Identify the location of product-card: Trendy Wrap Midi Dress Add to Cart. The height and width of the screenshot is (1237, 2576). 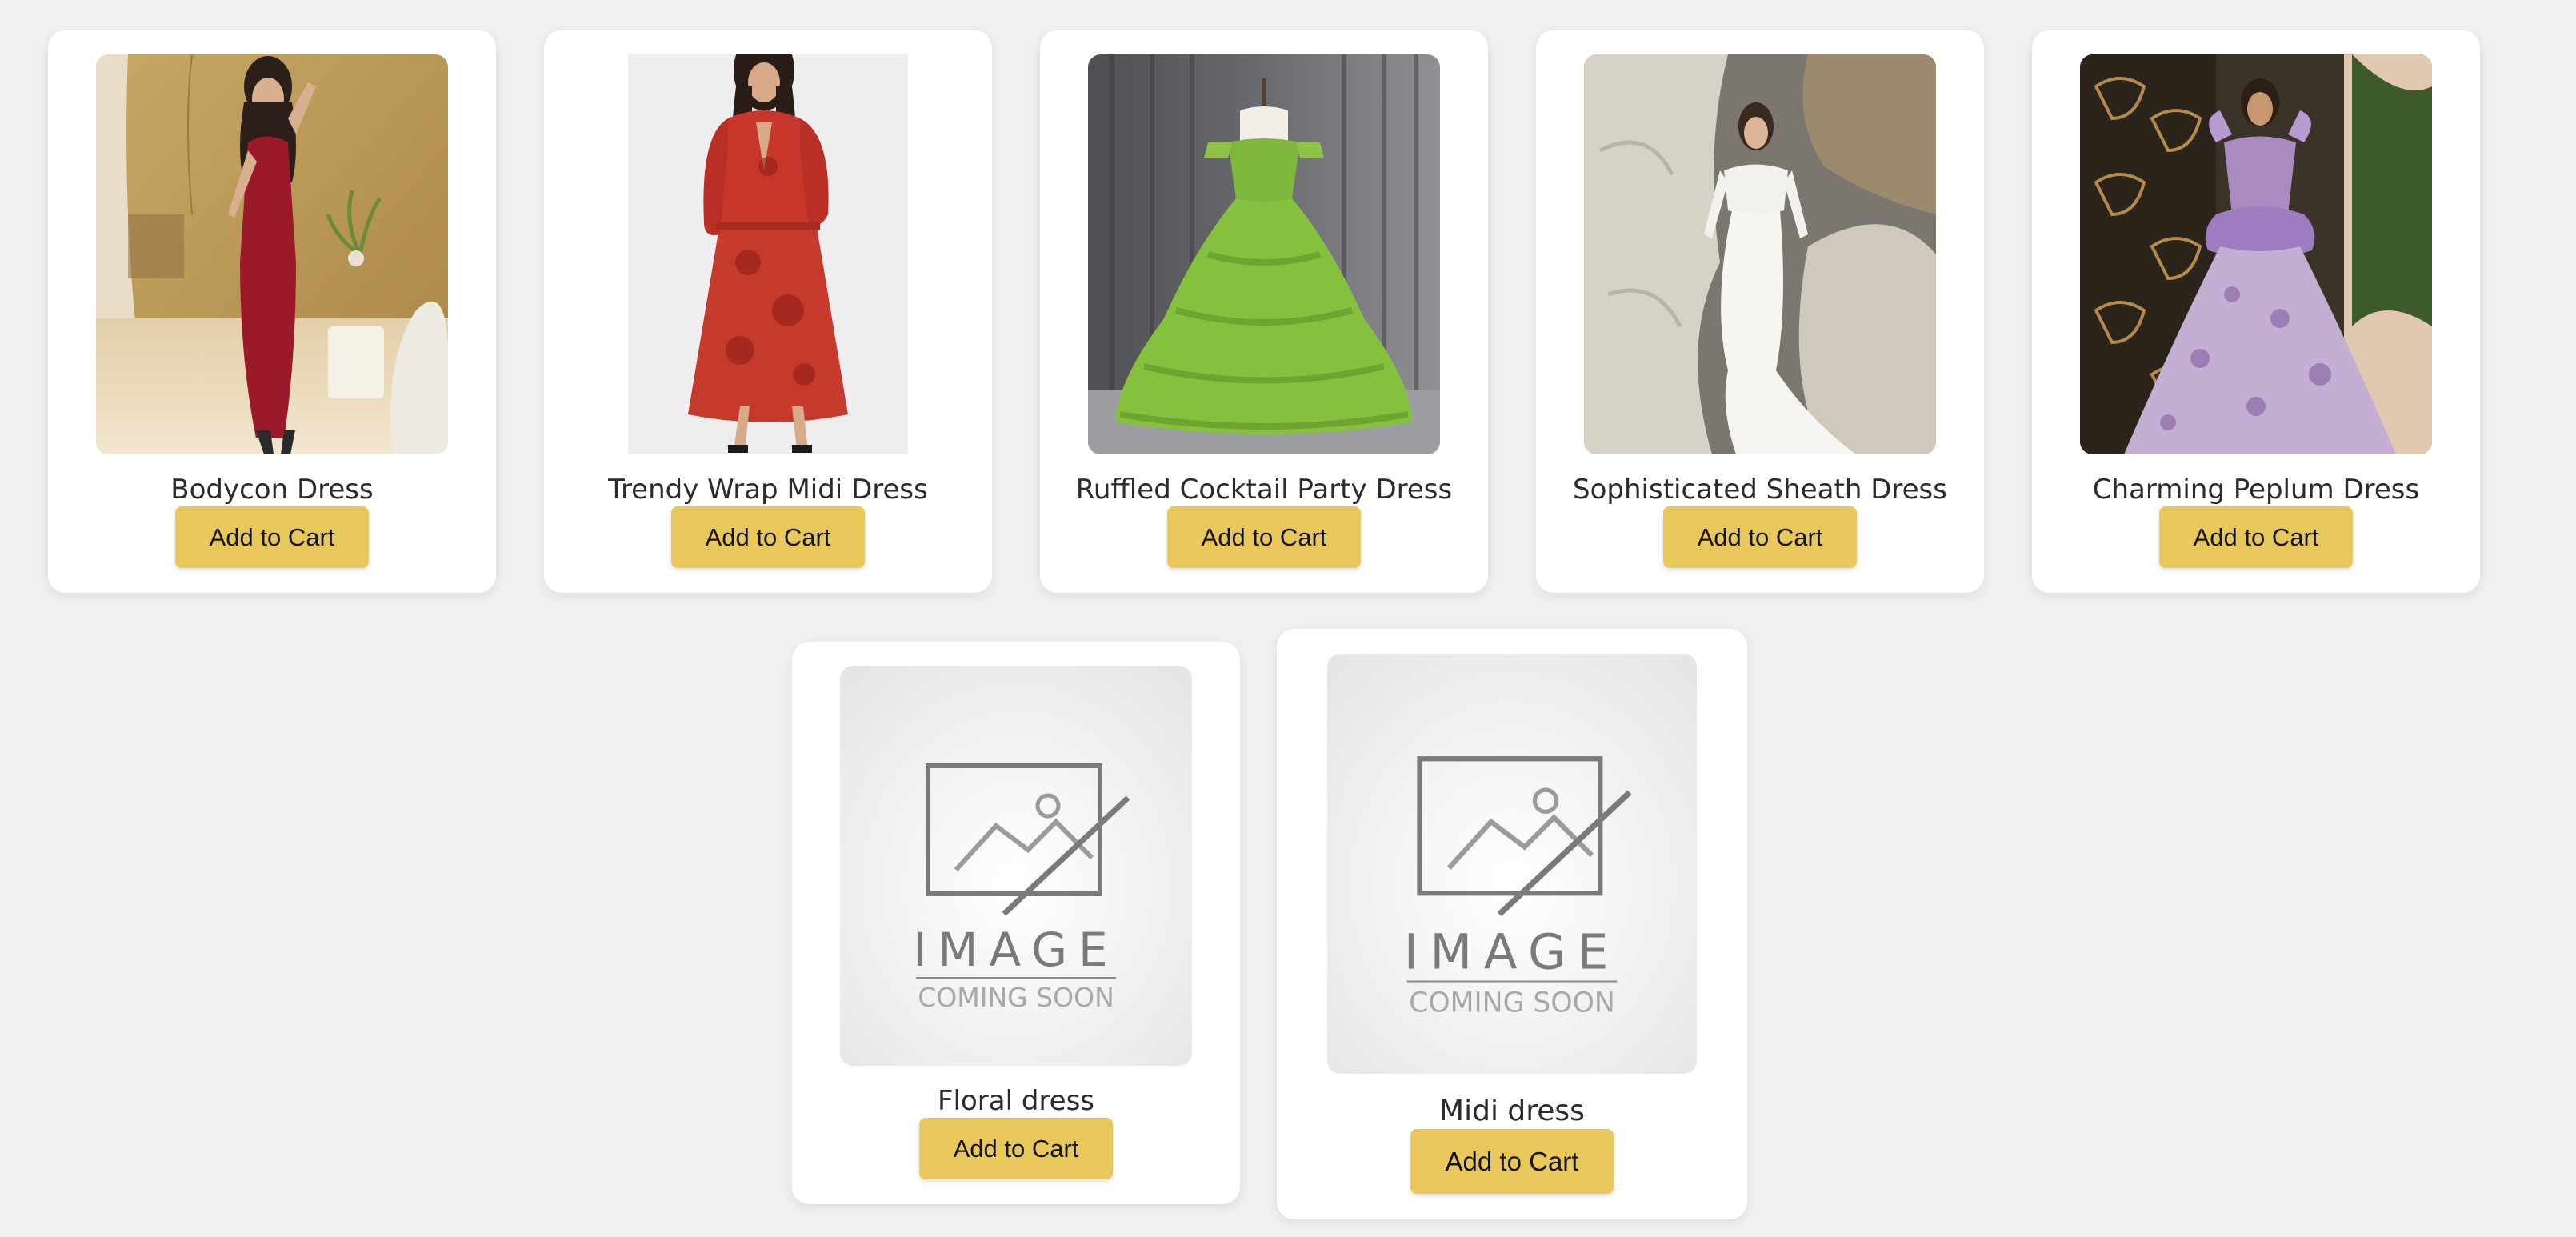
(768, 311).